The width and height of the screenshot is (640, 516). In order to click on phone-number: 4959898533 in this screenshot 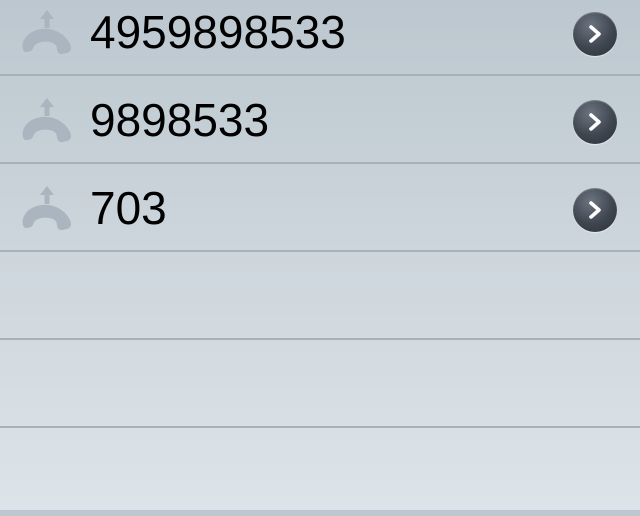, I will do `click(218, 32)`.